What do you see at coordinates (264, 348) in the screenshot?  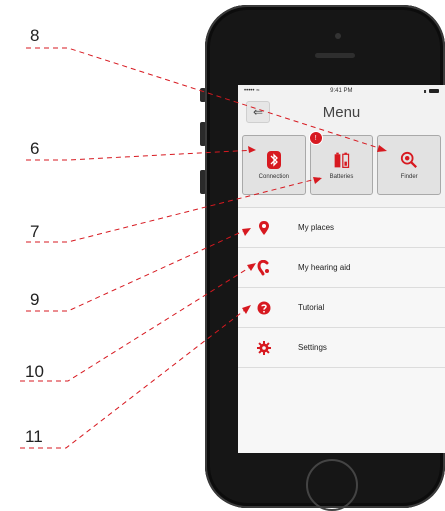 I see `gear-icon` at bounding box center [264, 348].